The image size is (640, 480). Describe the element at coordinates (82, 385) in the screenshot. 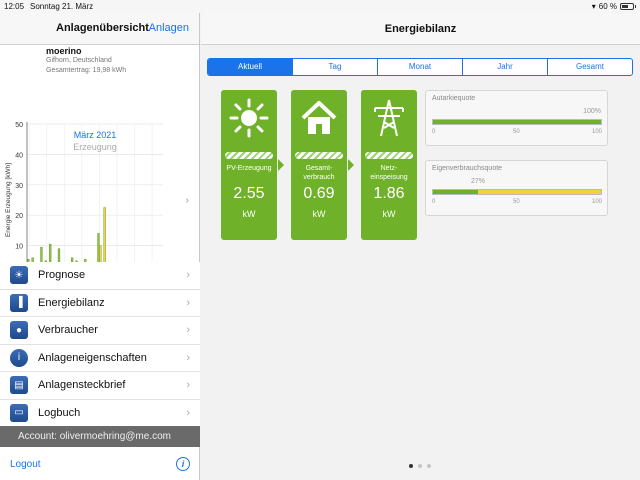

I see `menu-label: Anlagensteckbrief` at that location.